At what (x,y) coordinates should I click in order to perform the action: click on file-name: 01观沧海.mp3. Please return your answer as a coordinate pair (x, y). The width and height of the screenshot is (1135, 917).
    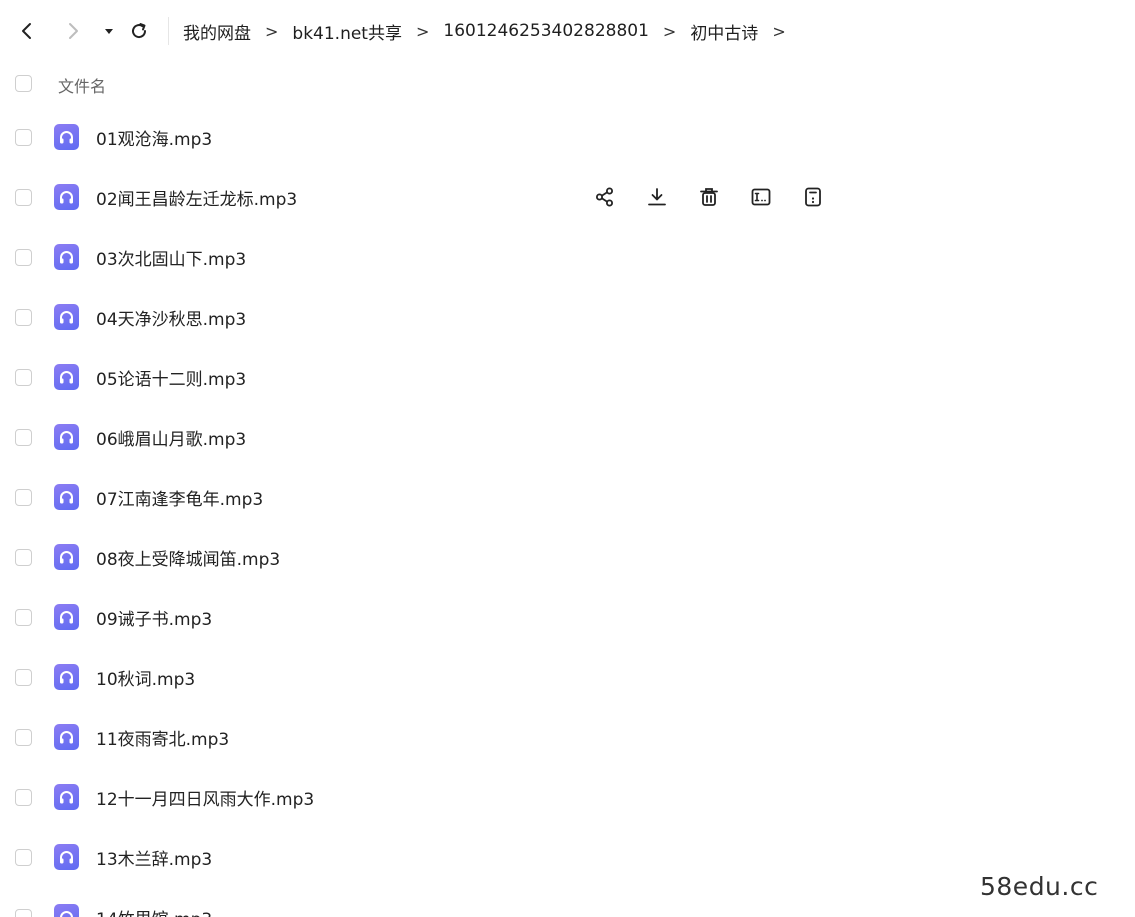
    Looking at the image, I should click on (154, 137).